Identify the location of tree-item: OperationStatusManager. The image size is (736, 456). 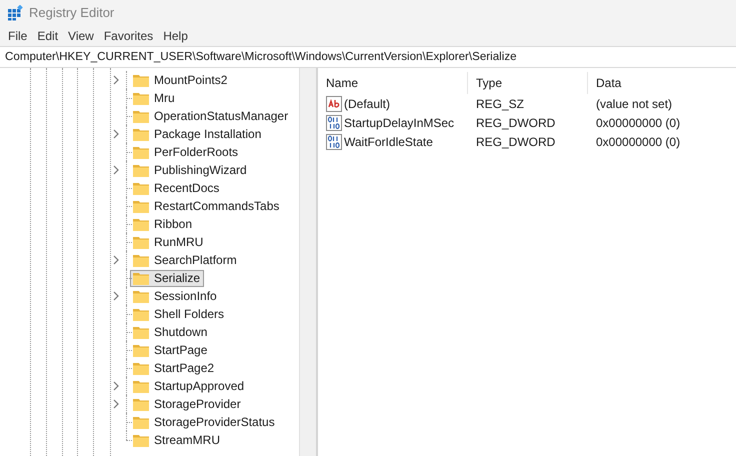
(211, 116).